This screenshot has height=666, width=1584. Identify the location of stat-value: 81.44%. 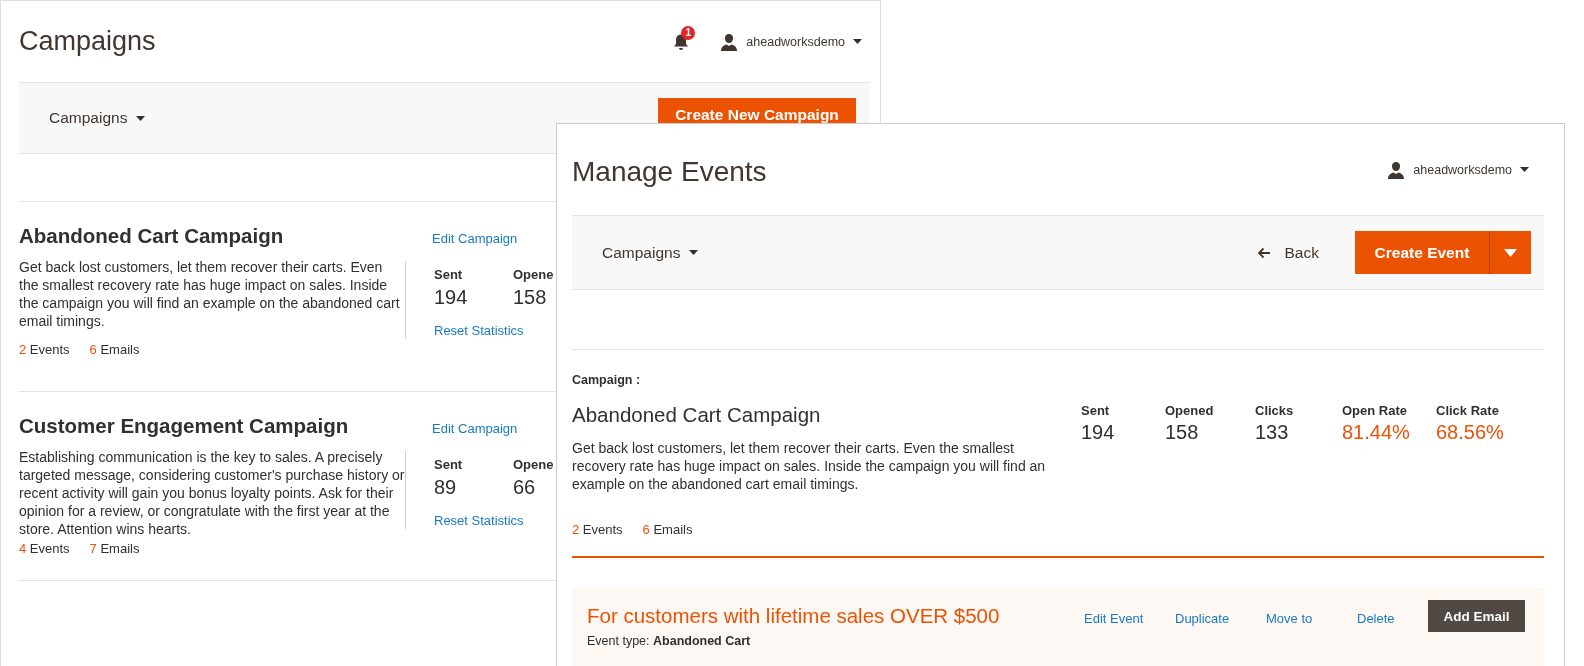
(1376, 432).